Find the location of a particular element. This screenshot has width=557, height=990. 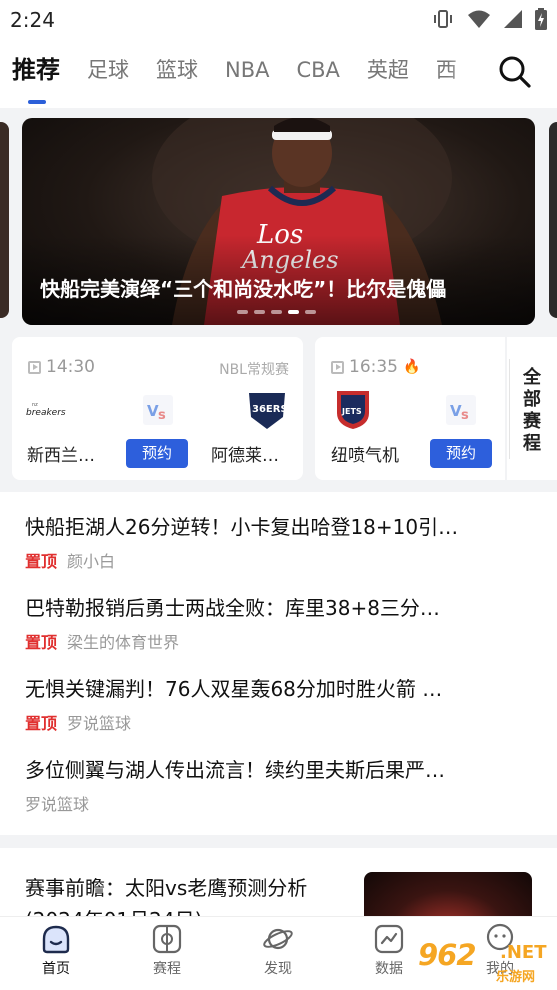

top-nav: 推荐 足球 篮球 NBA CBA 英超 西 is located at coordinates (278, 73).